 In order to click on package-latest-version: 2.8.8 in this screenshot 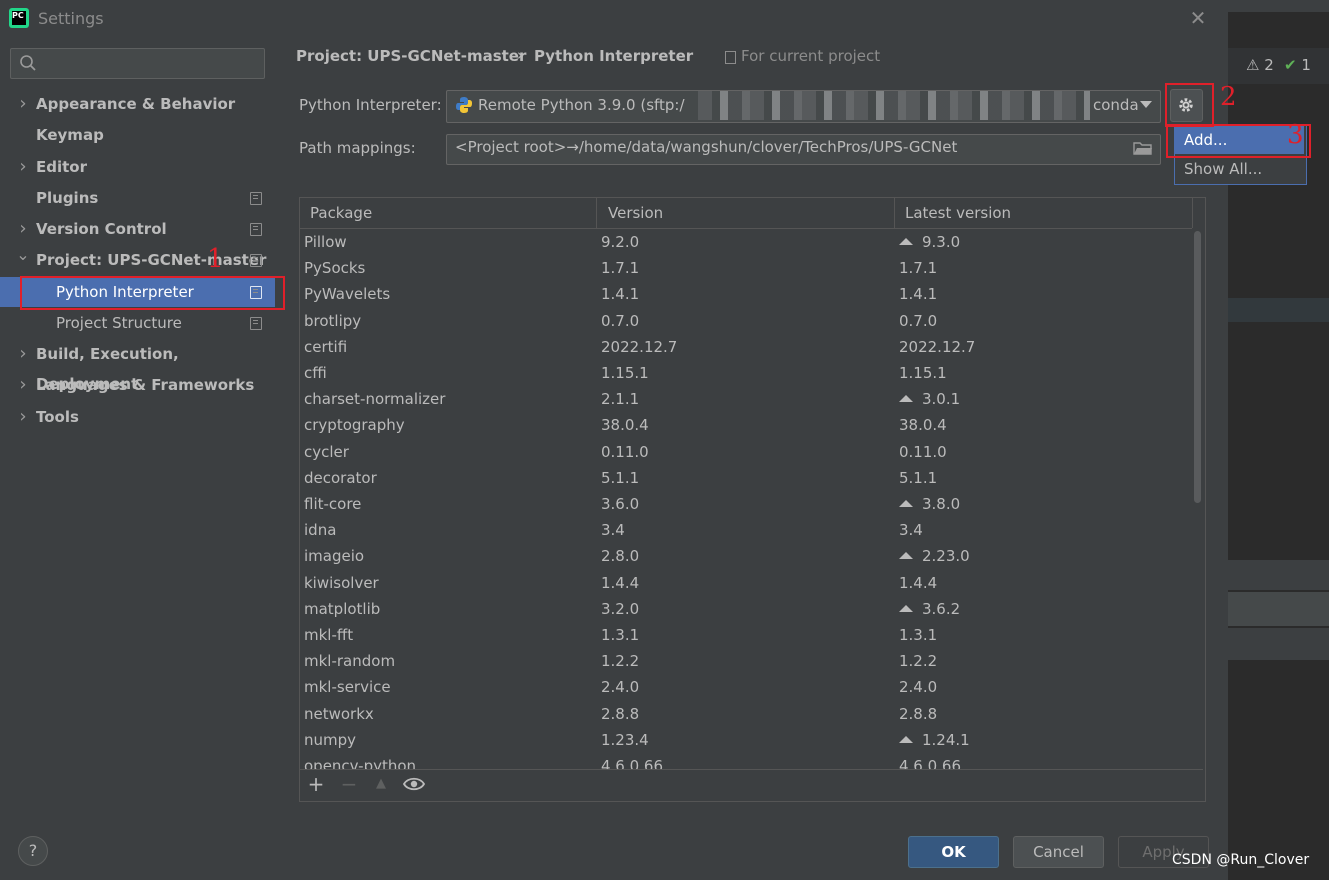, I will do `click(918, 714)`.